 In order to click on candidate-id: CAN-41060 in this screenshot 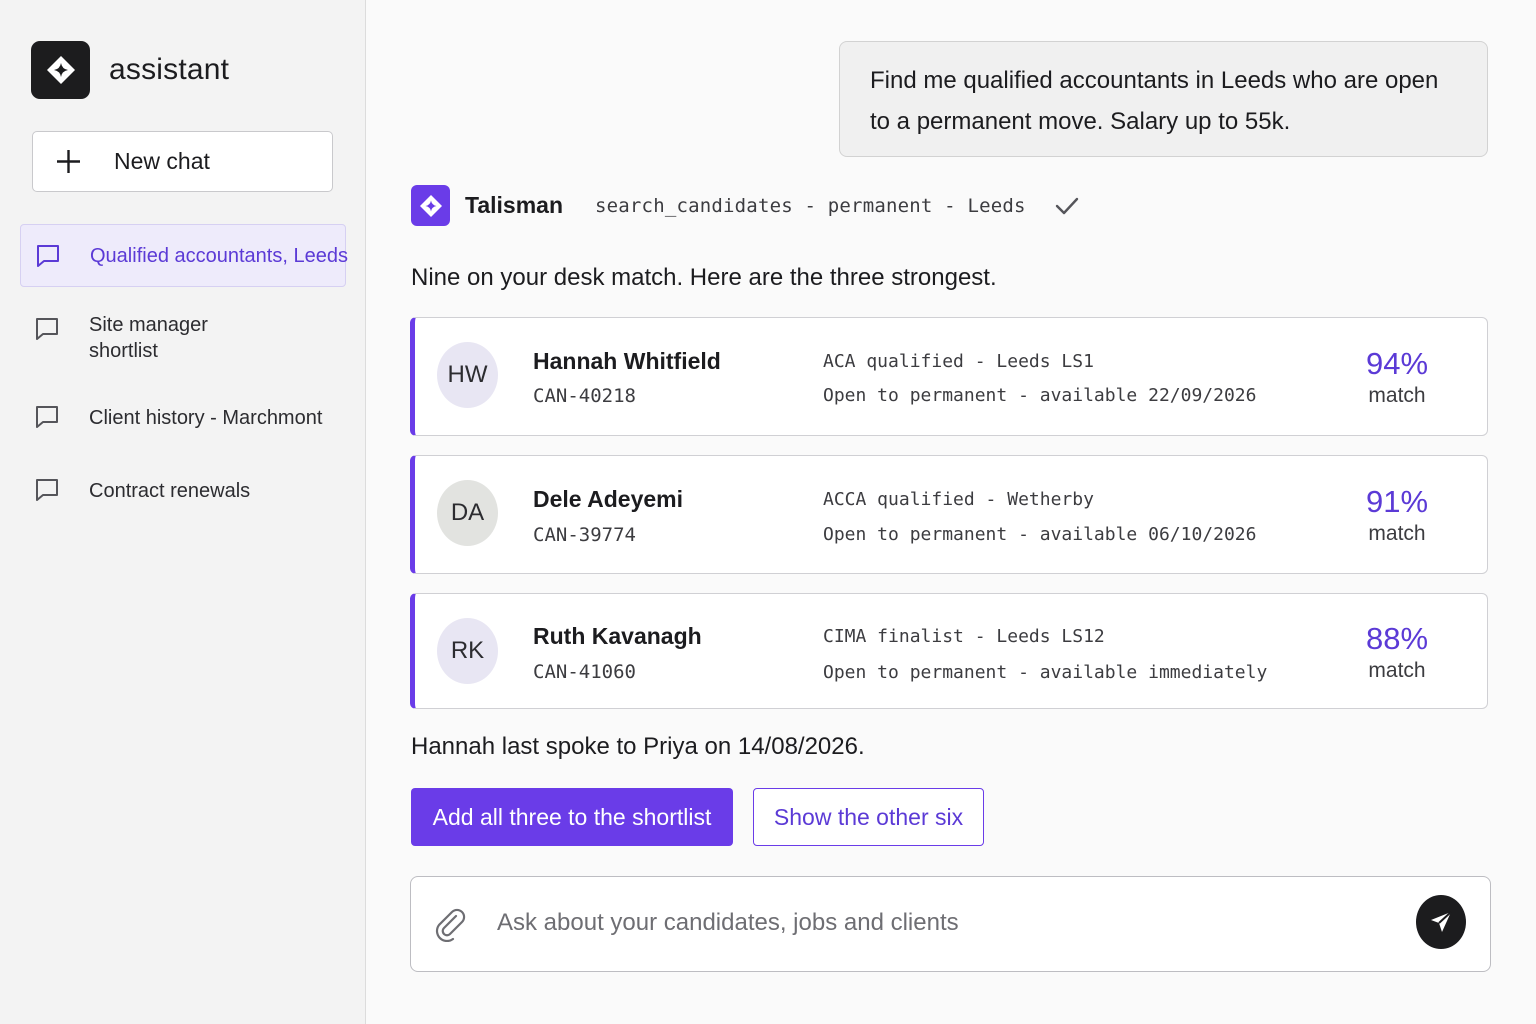, I will do `click(584, 672)`.